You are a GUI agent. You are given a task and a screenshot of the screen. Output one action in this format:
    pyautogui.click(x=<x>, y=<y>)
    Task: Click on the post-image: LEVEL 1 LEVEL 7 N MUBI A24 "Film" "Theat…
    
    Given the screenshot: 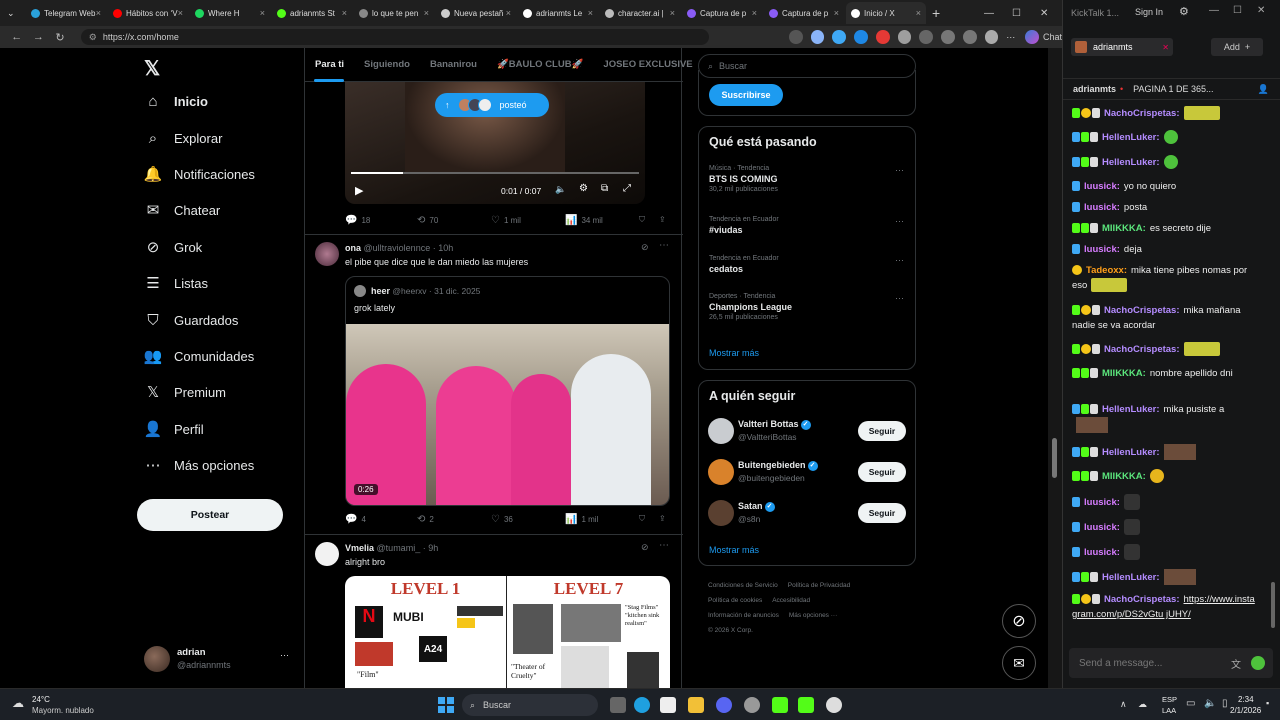 What is the action you would take?
    pyautogui.click(x=507, y=632)
    